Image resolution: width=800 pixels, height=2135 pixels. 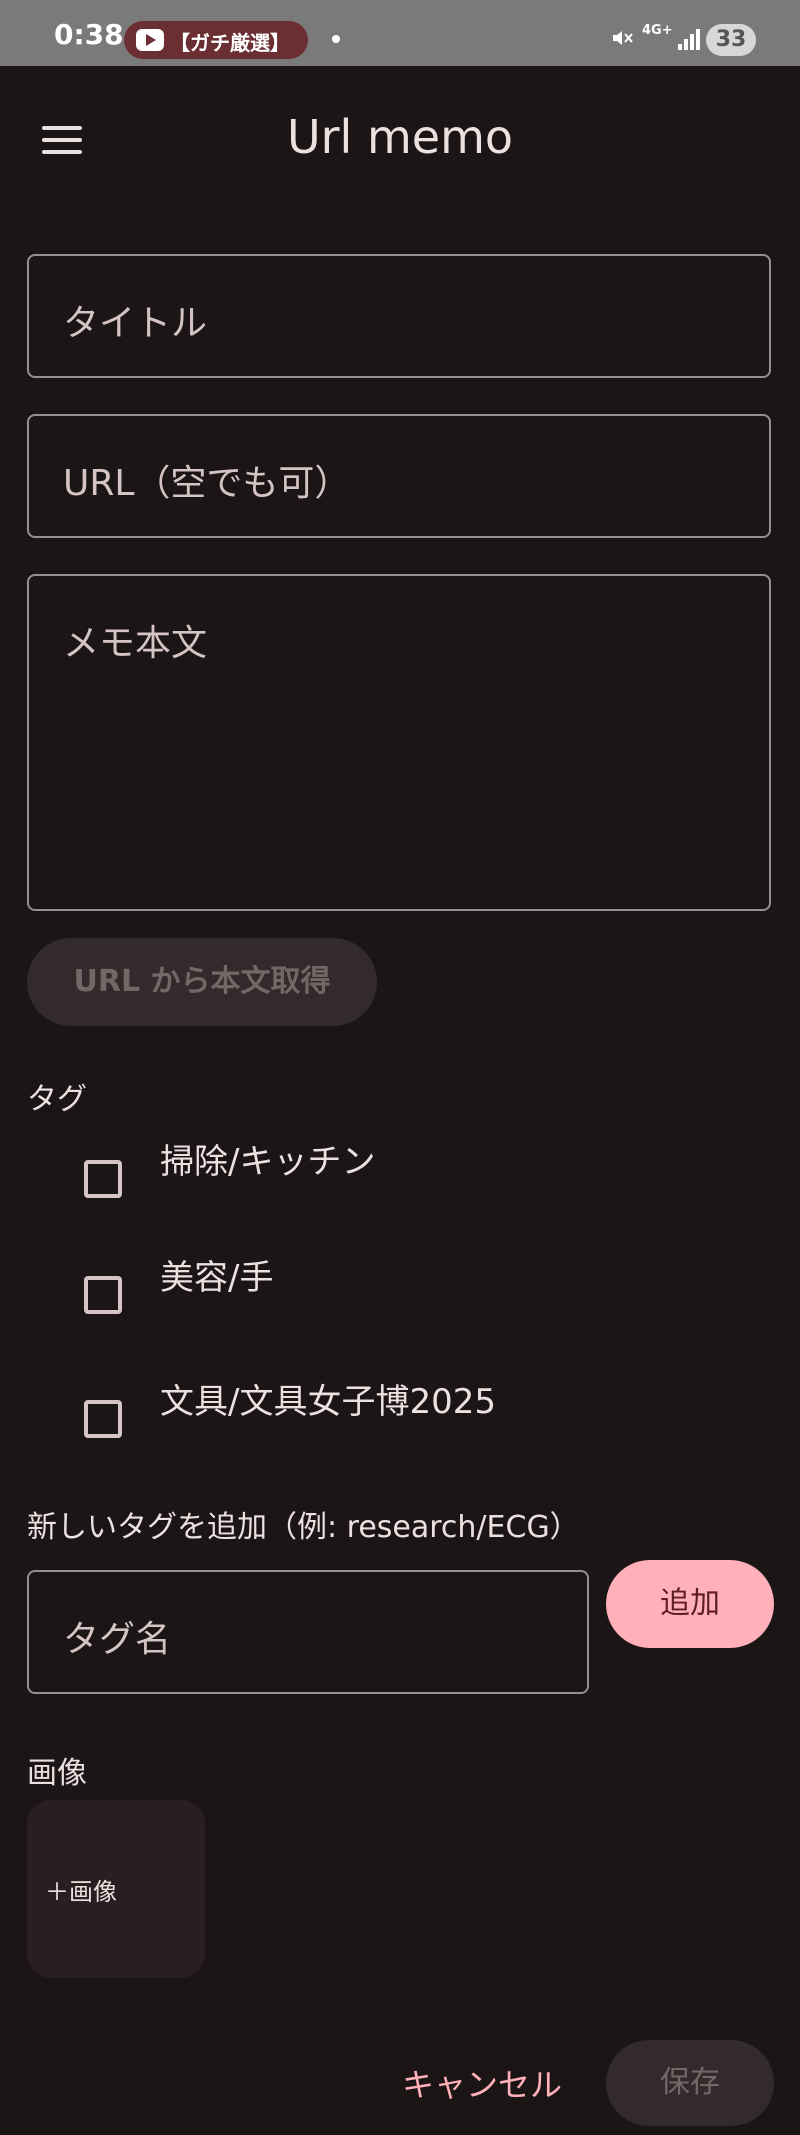 I want to click on notification-text: 【ガチ厳選】, so click(x=230, y=43).